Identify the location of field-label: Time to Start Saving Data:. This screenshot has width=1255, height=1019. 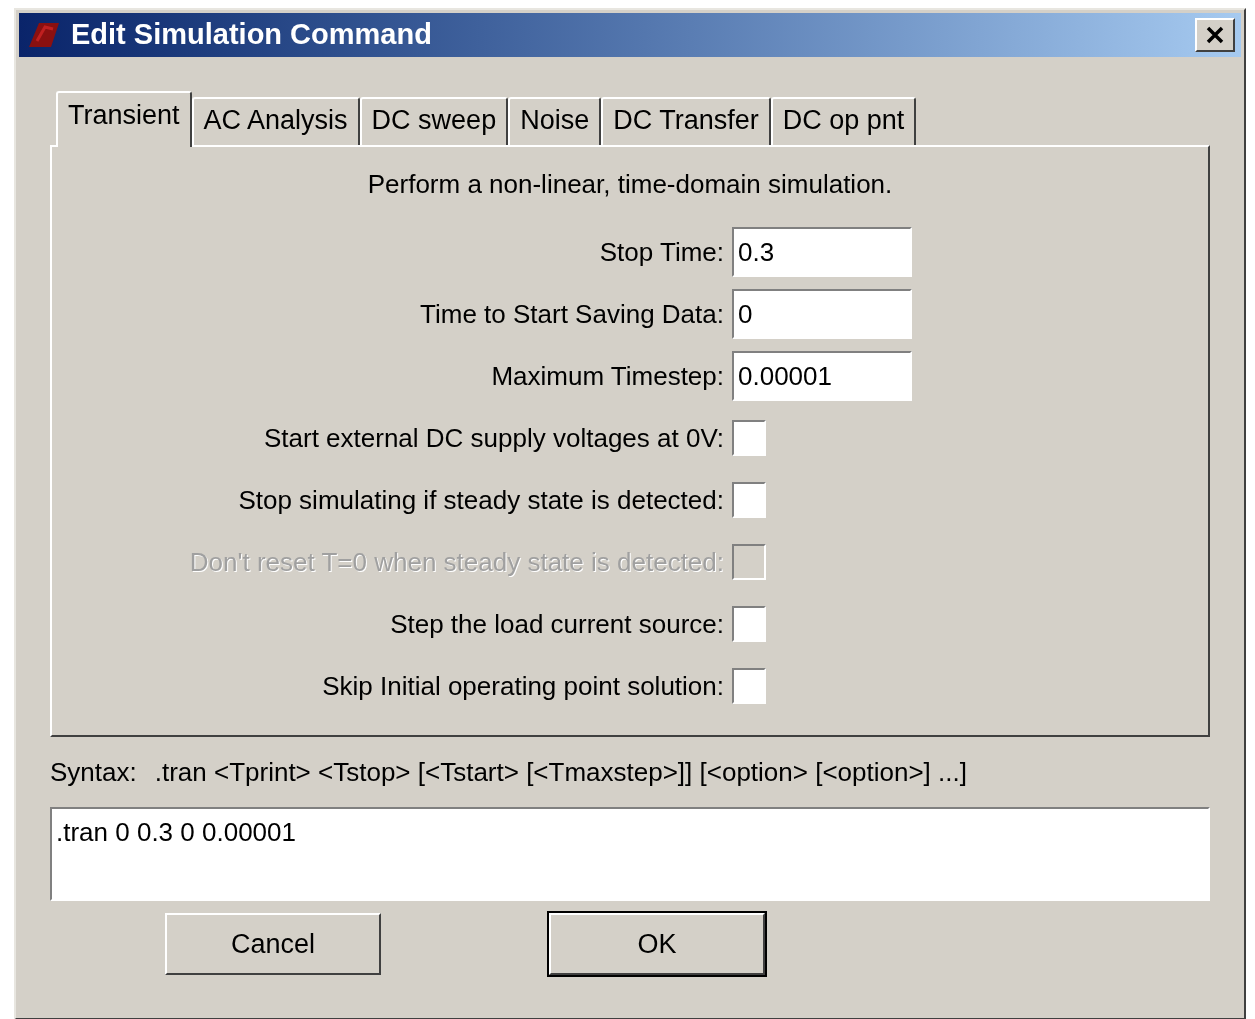
(572, 314).